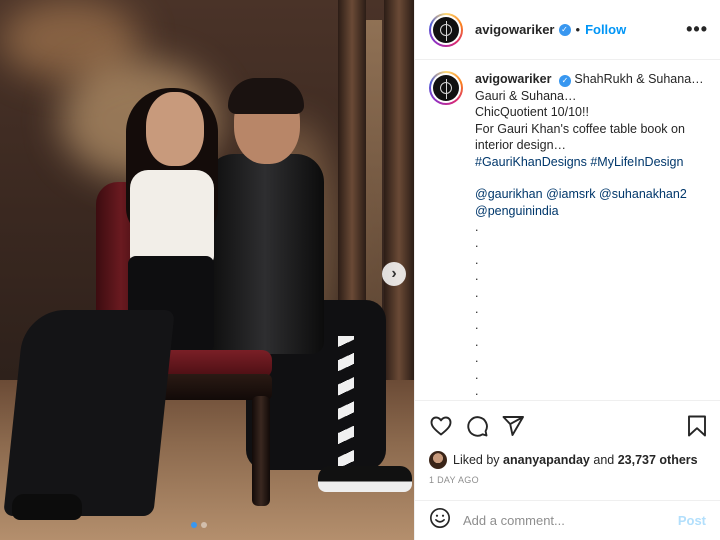  I want to click on trouser-stripe, so click(346, 401).